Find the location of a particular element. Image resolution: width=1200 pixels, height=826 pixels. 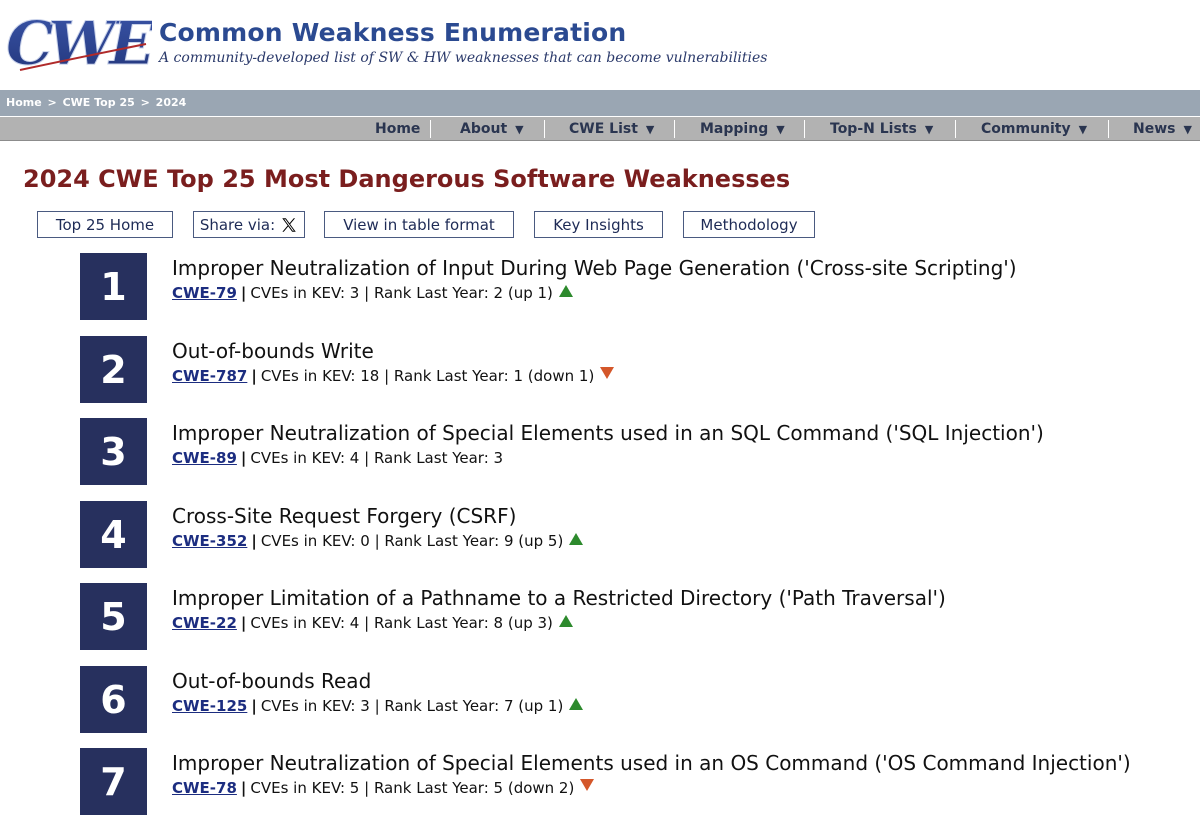

key-insights-button: Key Insights is located at coordinates (598, 224).